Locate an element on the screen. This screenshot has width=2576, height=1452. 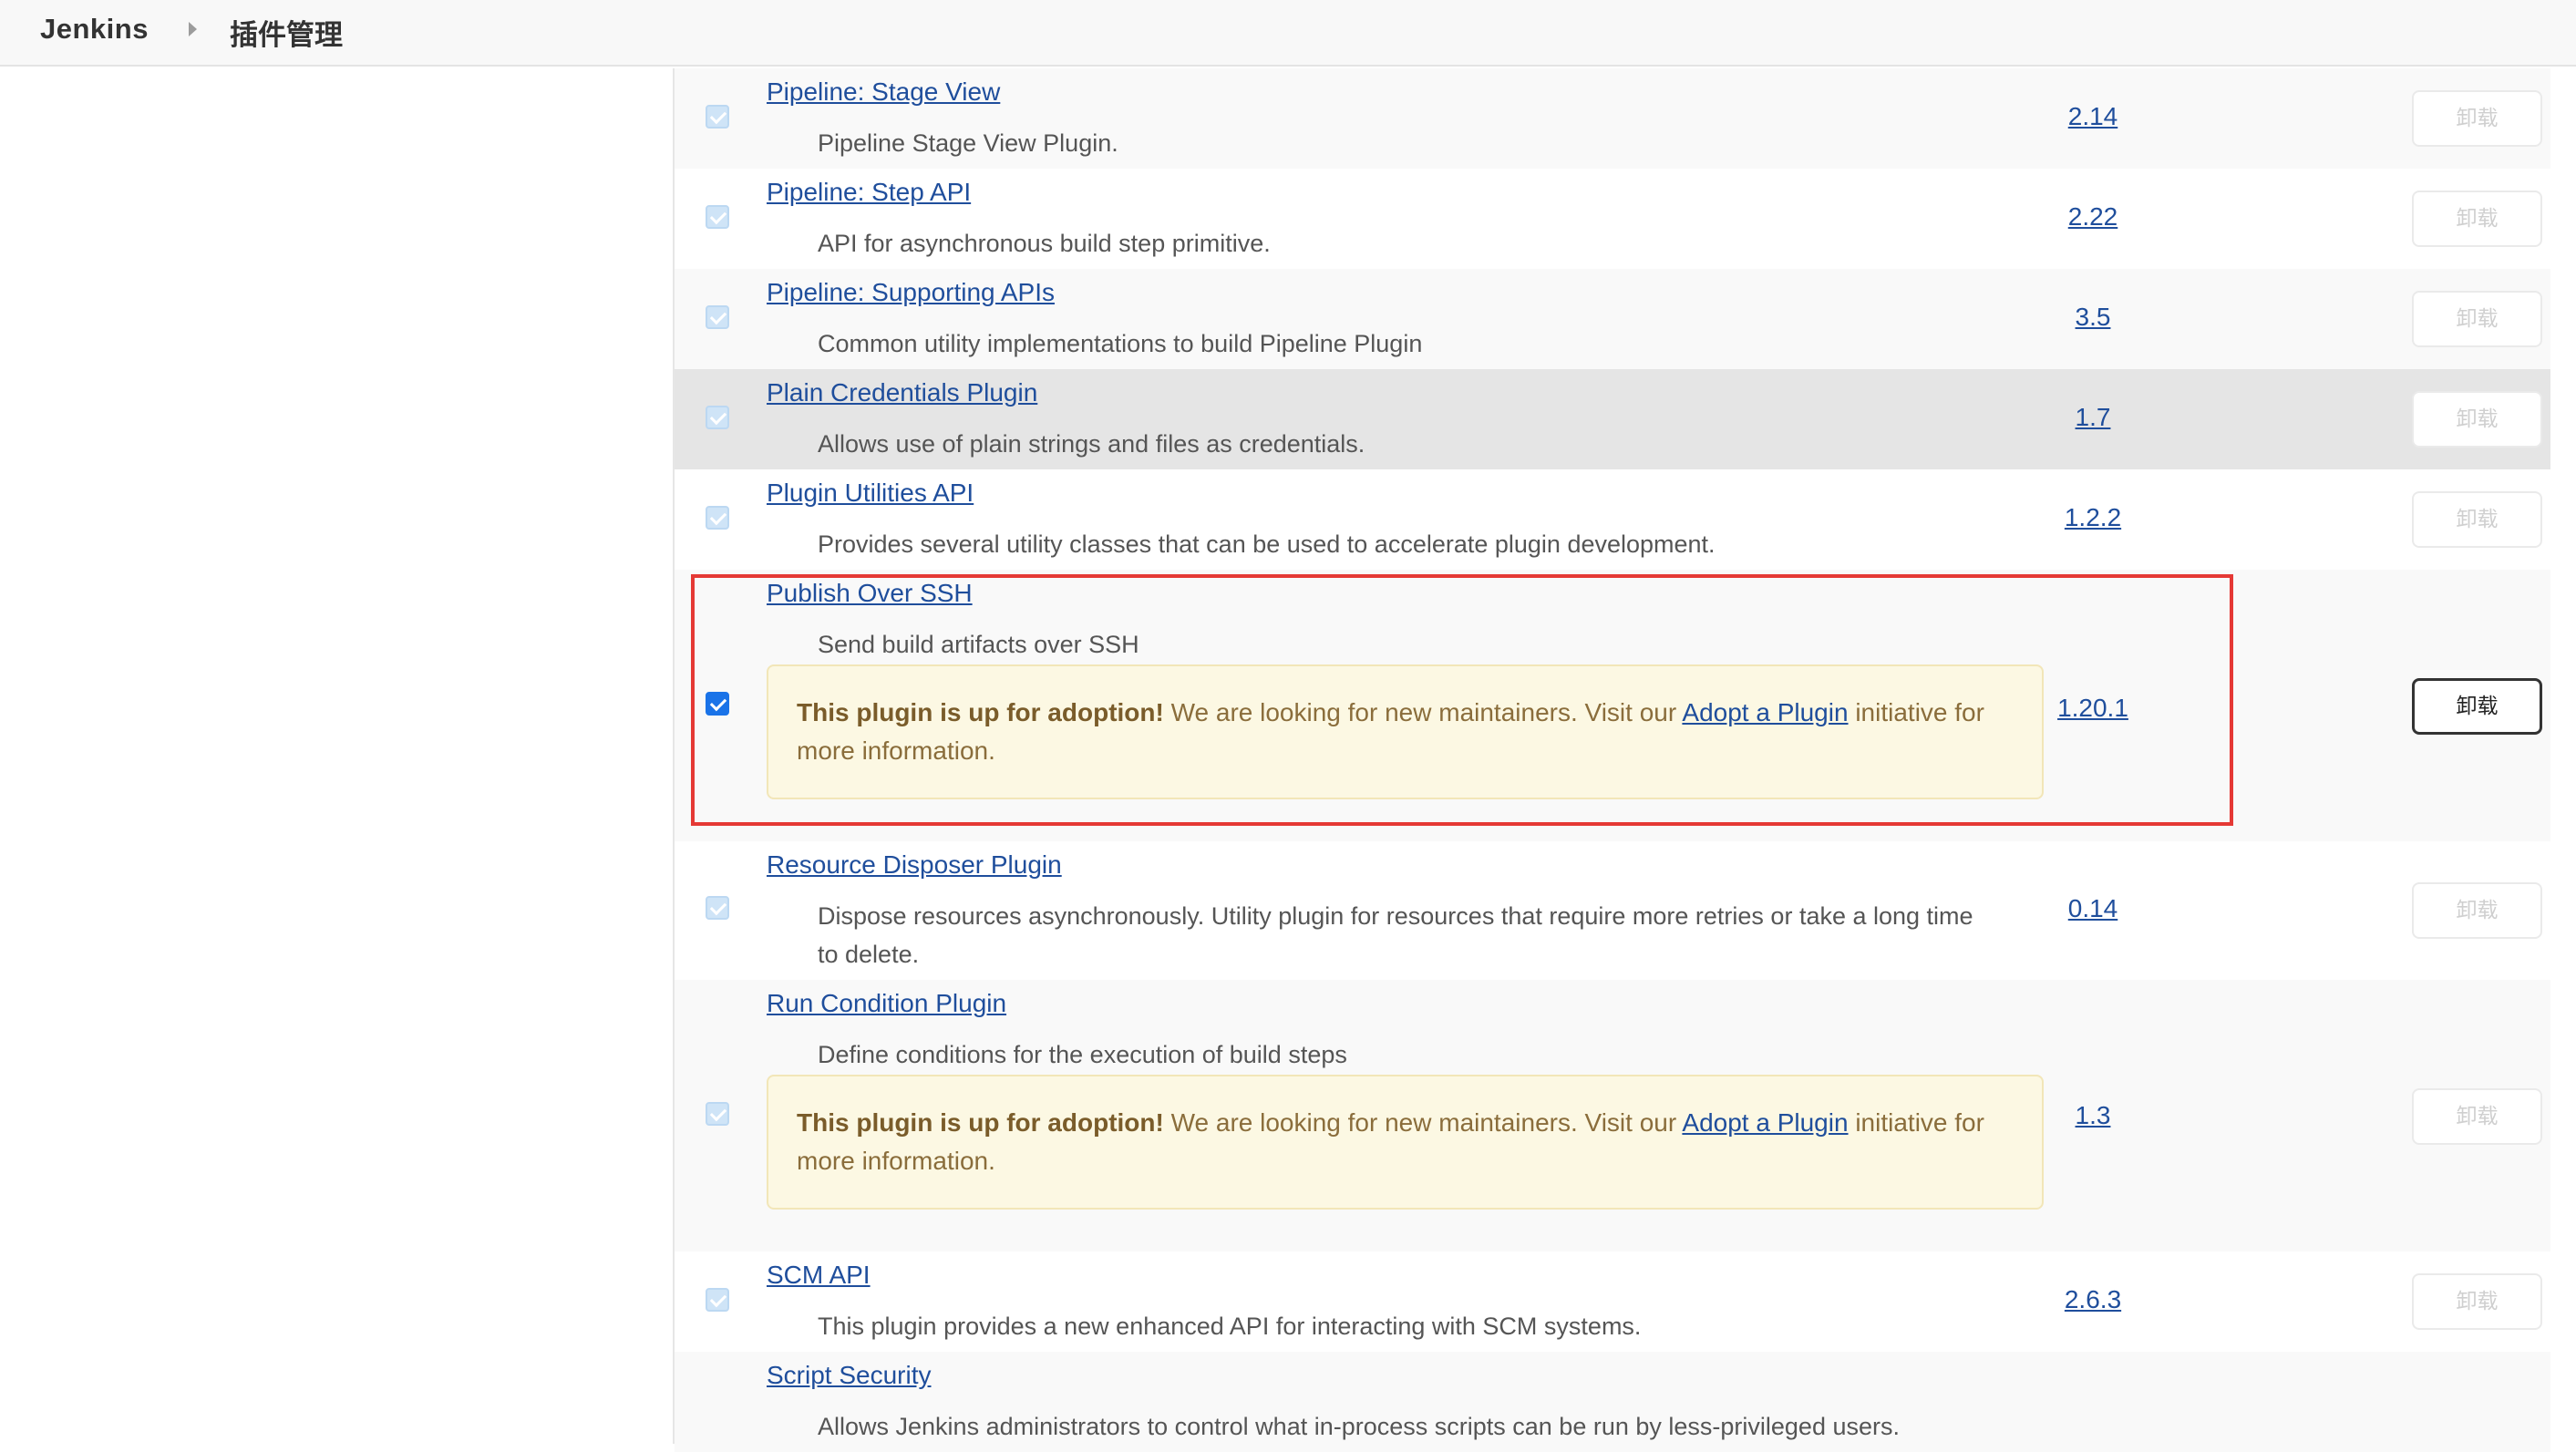
plugin-name-link: Plain Credentials Plugin is located at coordinates (902, 392).